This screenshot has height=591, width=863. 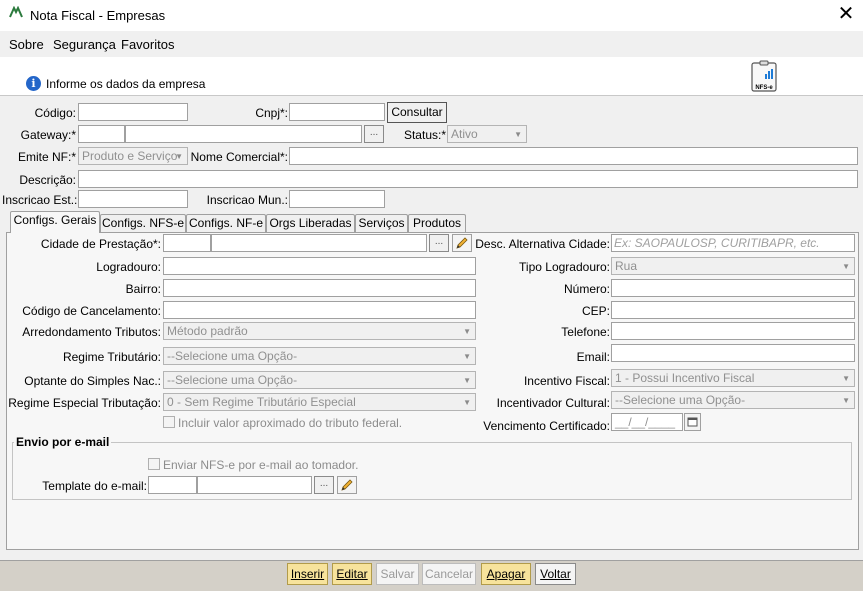 What do you see at coordinates (154, 464) in the screenshot?
I see `enviar-email-checkbox` at bounding box center [154, 464].